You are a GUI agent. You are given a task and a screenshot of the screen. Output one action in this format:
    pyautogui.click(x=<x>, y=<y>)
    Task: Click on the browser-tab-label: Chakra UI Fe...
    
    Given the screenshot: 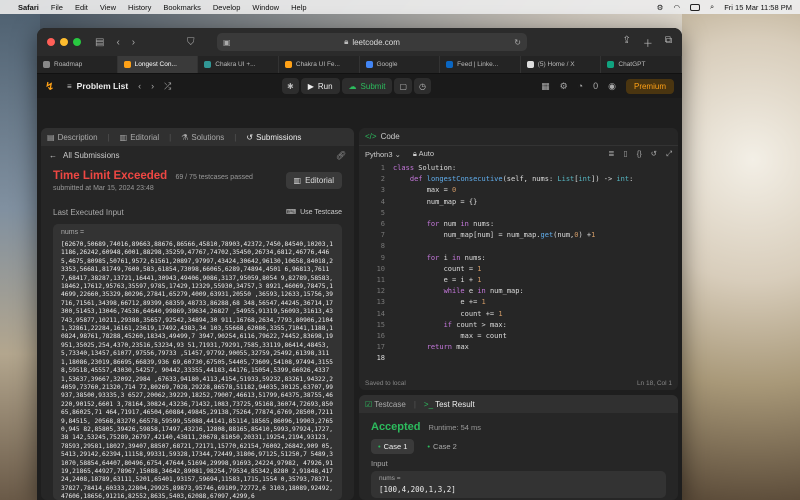 What is the action you would take?
    pyautogui.click(x=317, y=64)
    